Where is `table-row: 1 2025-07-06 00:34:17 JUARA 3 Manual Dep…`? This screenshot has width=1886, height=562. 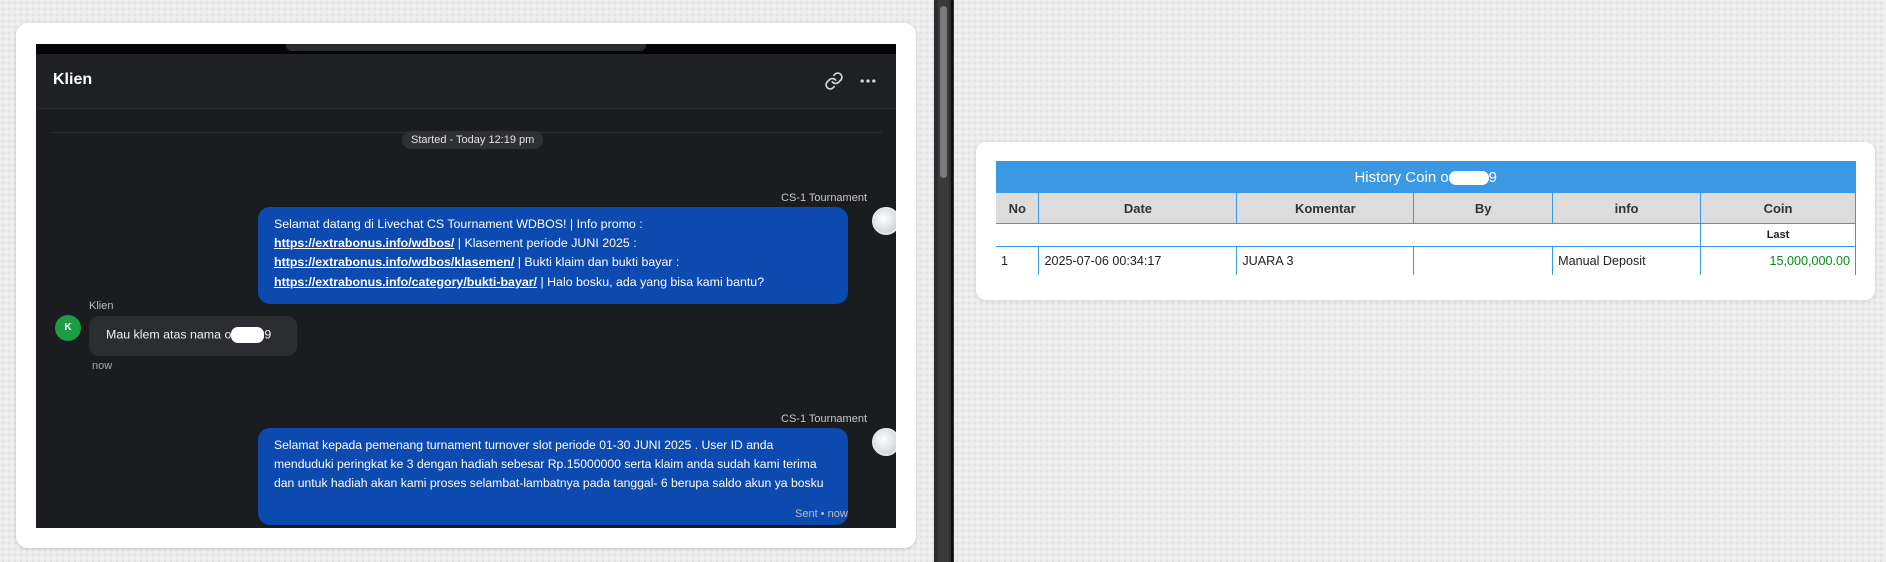 table-row: 1 2025-07-06 00:34:17 JUARA 3 Manual Dep… is located at coordinates (1426, 260).